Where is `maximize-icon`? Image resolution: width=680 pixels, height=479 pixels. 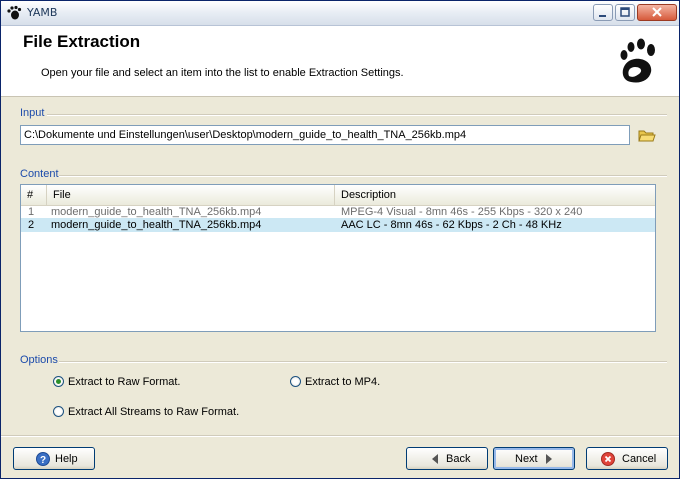
maximize-icon is located at coordinates (625, 12).